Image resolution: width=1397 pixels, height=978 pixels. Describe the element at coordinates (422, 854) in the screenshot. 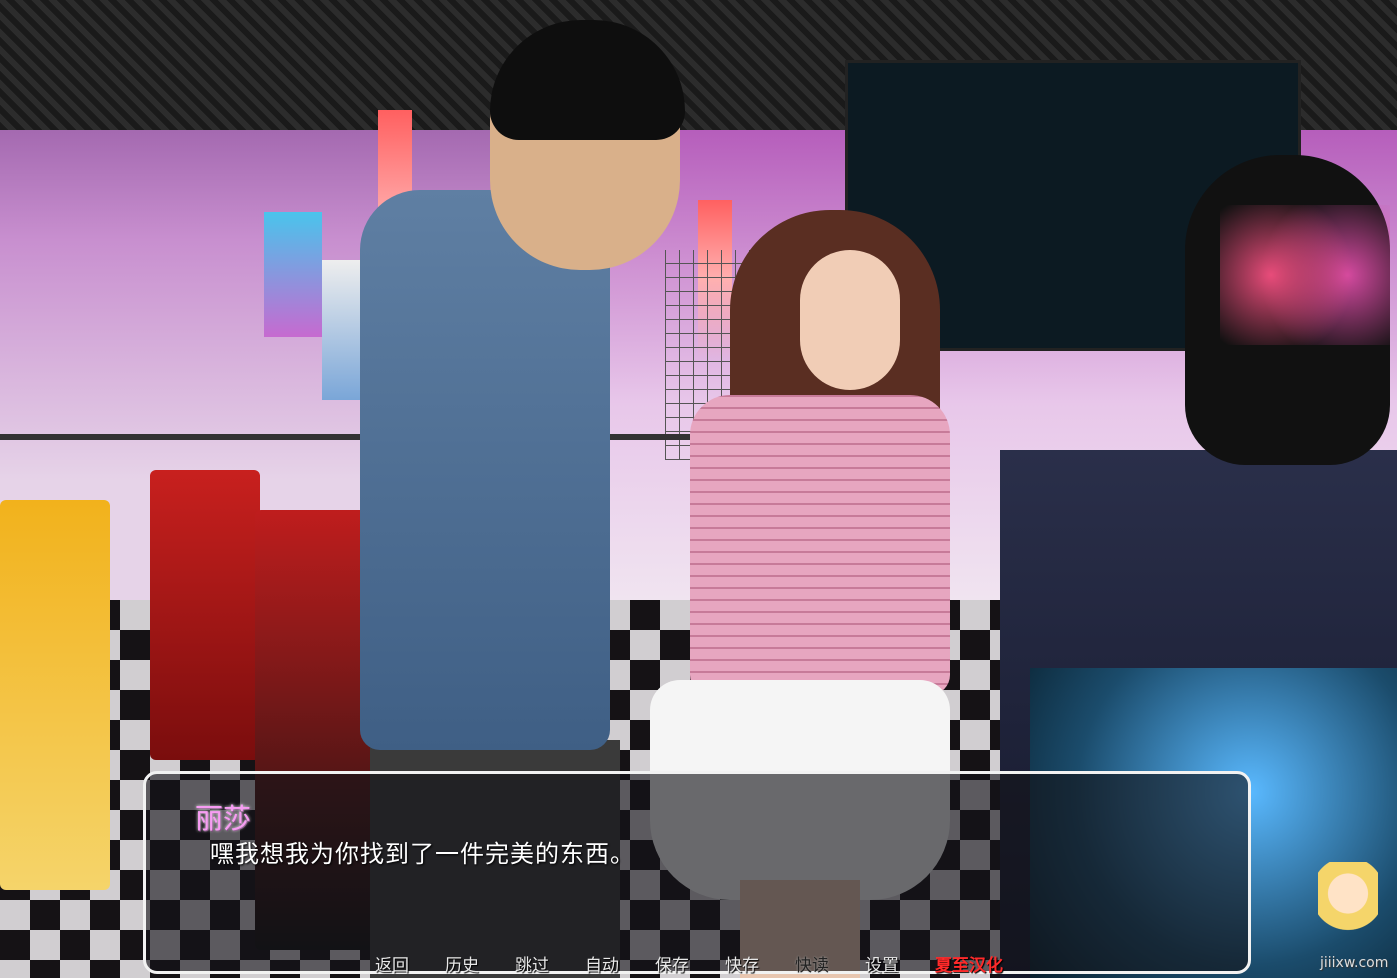

I see `dialogue-text: 嘿我想我为你找到了一件完美的东西。` at that location.